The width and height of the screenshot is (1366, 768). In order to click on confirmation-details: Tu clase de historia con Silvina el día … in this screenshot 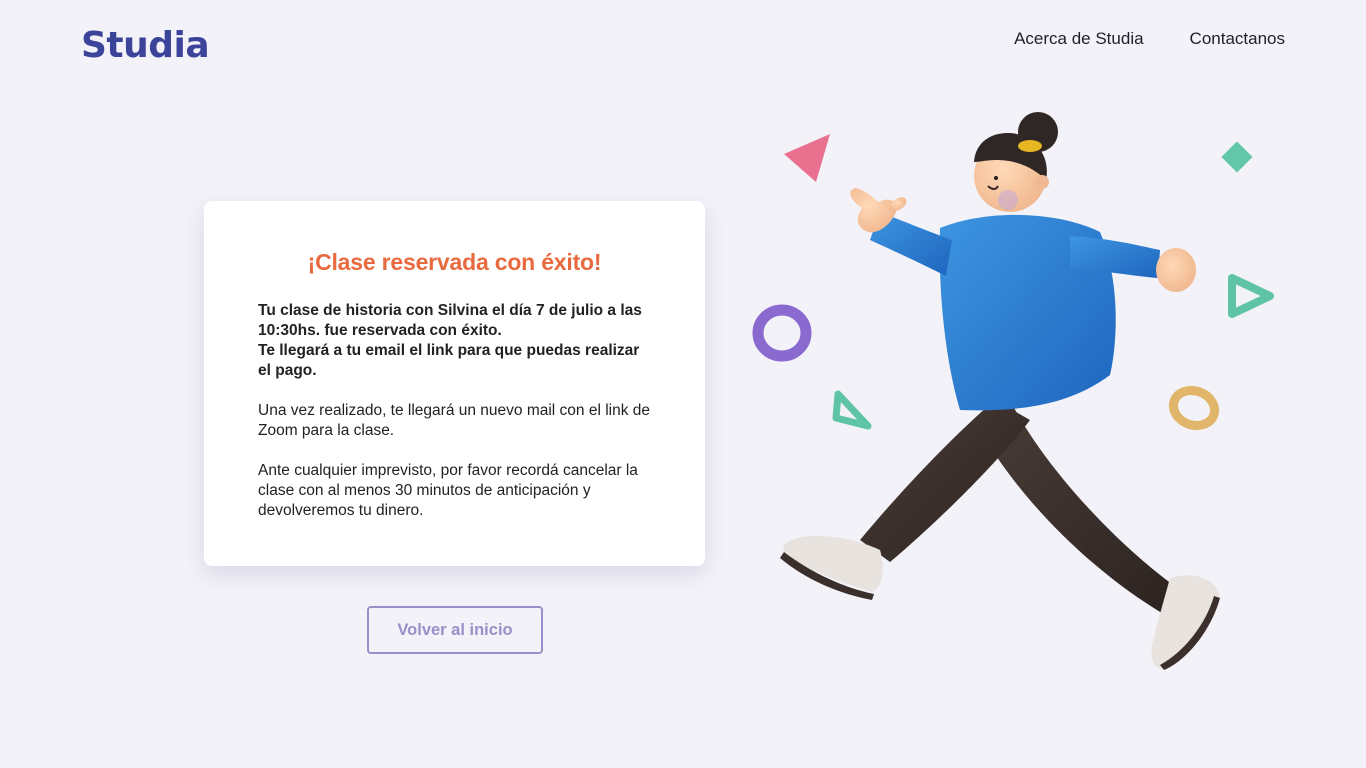, I will do `click(450, 320)`.